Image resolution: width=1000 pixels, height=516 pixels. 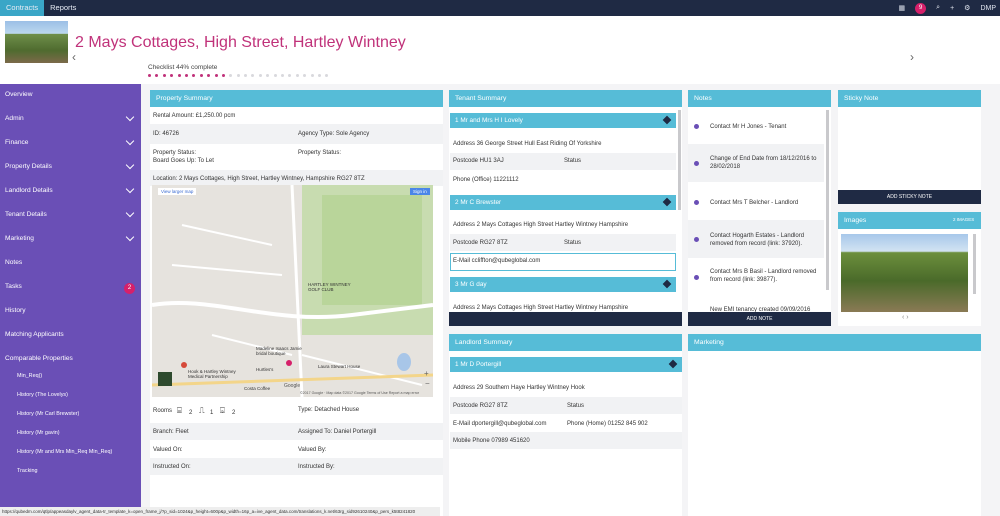 What do you see at coordinates (496, 261) in the screenshot?
I see `tenant-email: E-Mail ccliffton@qubeglobal.com` at bounding box center [496, 261].